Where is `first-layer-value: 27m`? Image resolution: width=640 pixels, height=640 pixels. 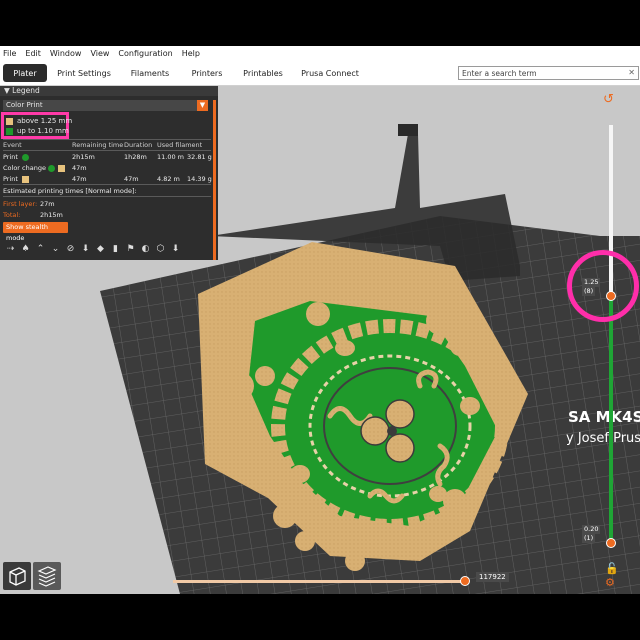
first-layer-value: 27m is located at coordinates (47, 204).